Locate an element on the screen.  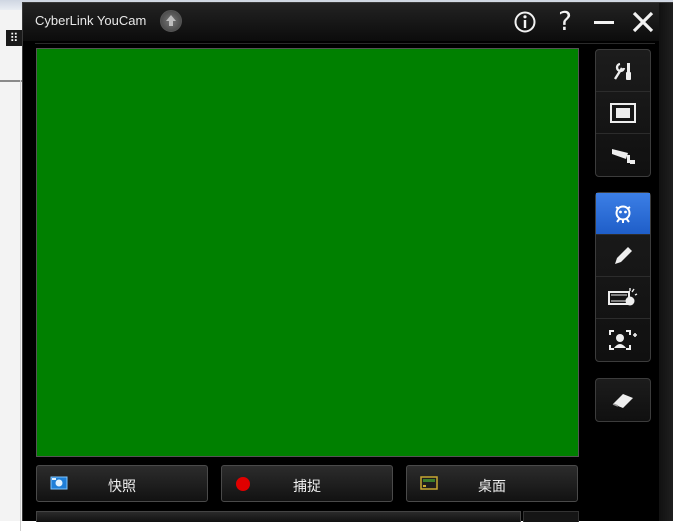
fullscreen-button is located at coordinates (623, 113).